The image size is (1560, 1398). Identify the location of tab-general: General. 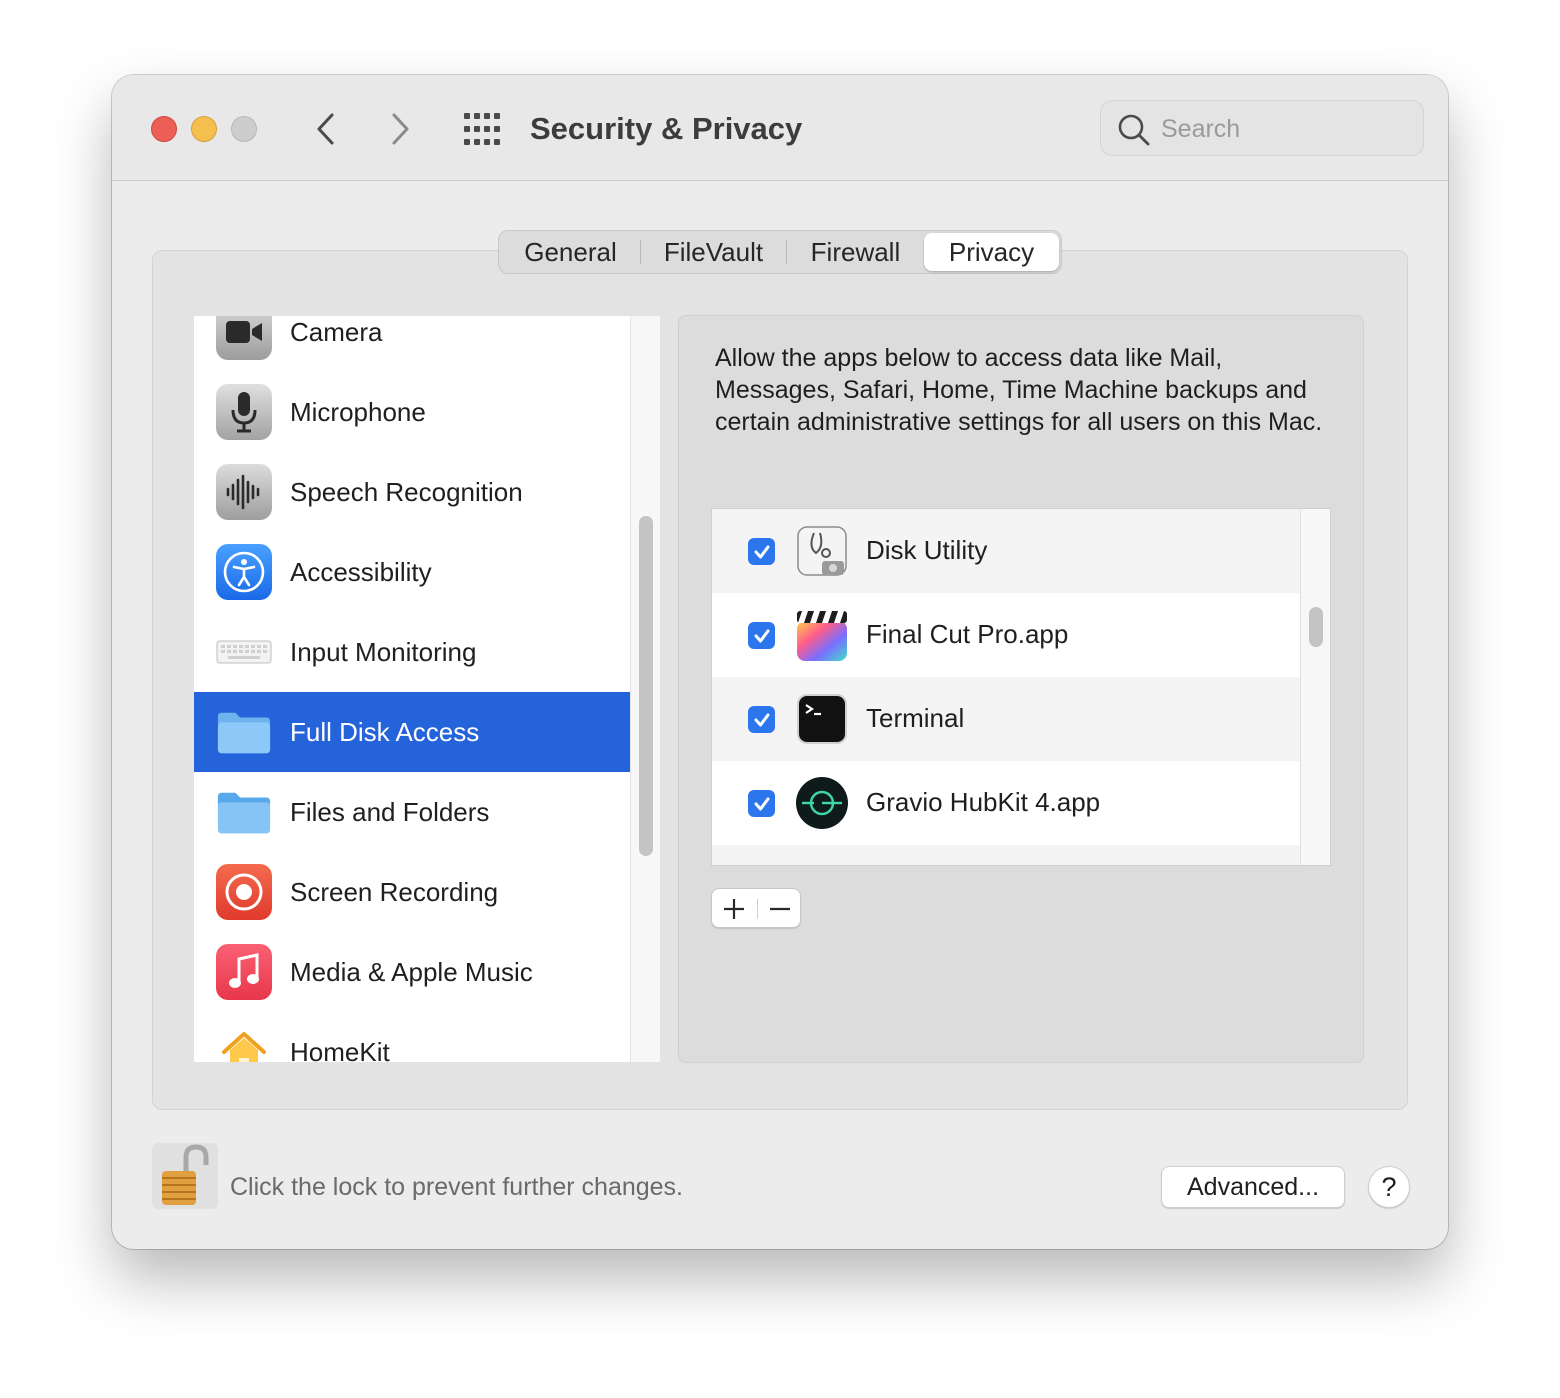
(570, 252).